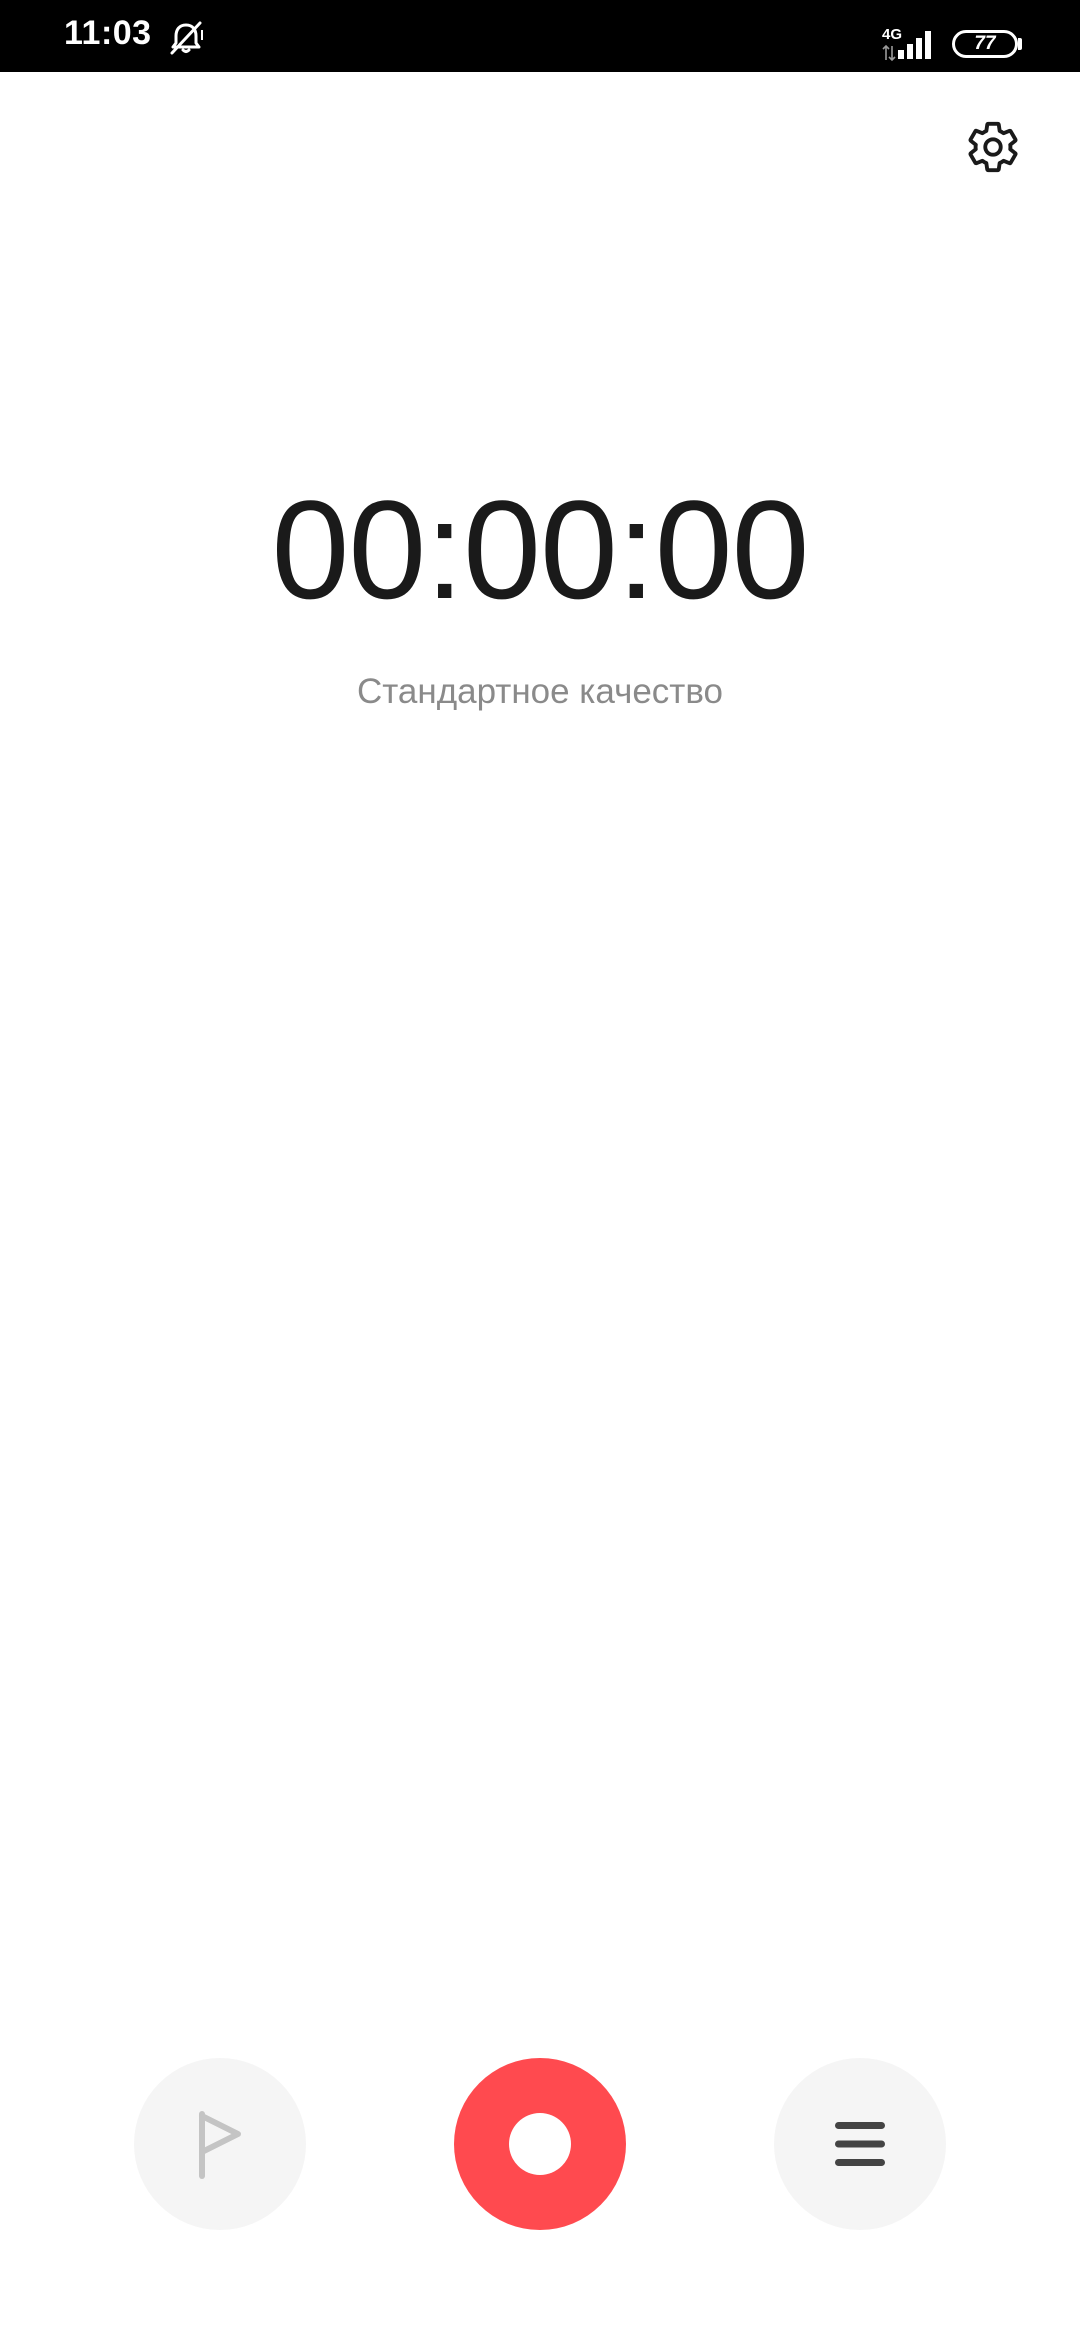 The height and width of the screenshot is (2340, 1080). What do you see at coordinates (540, 692) in the screenshot?
I see `quality-label: Стандартное качество` at bounding box center [540, 692].